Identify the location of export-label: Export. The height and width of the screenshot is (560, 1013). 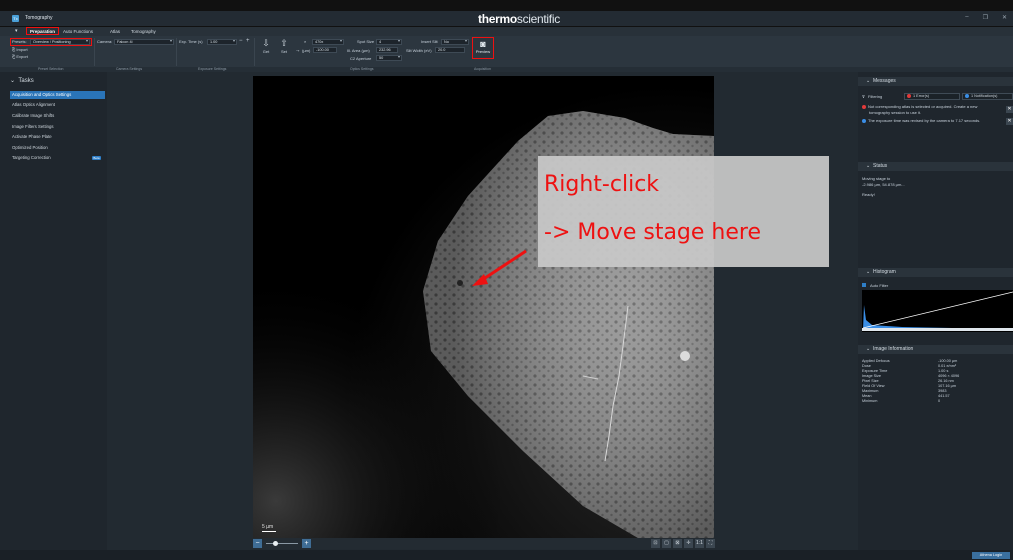
(22, 56).